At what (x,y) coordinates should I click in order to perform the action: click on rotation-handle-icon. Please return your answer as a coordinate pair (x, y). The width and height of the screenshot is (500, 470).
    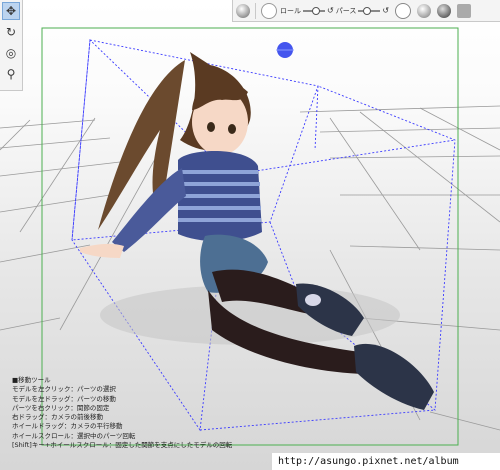
    Looking at the image, I should click on (285, 50).